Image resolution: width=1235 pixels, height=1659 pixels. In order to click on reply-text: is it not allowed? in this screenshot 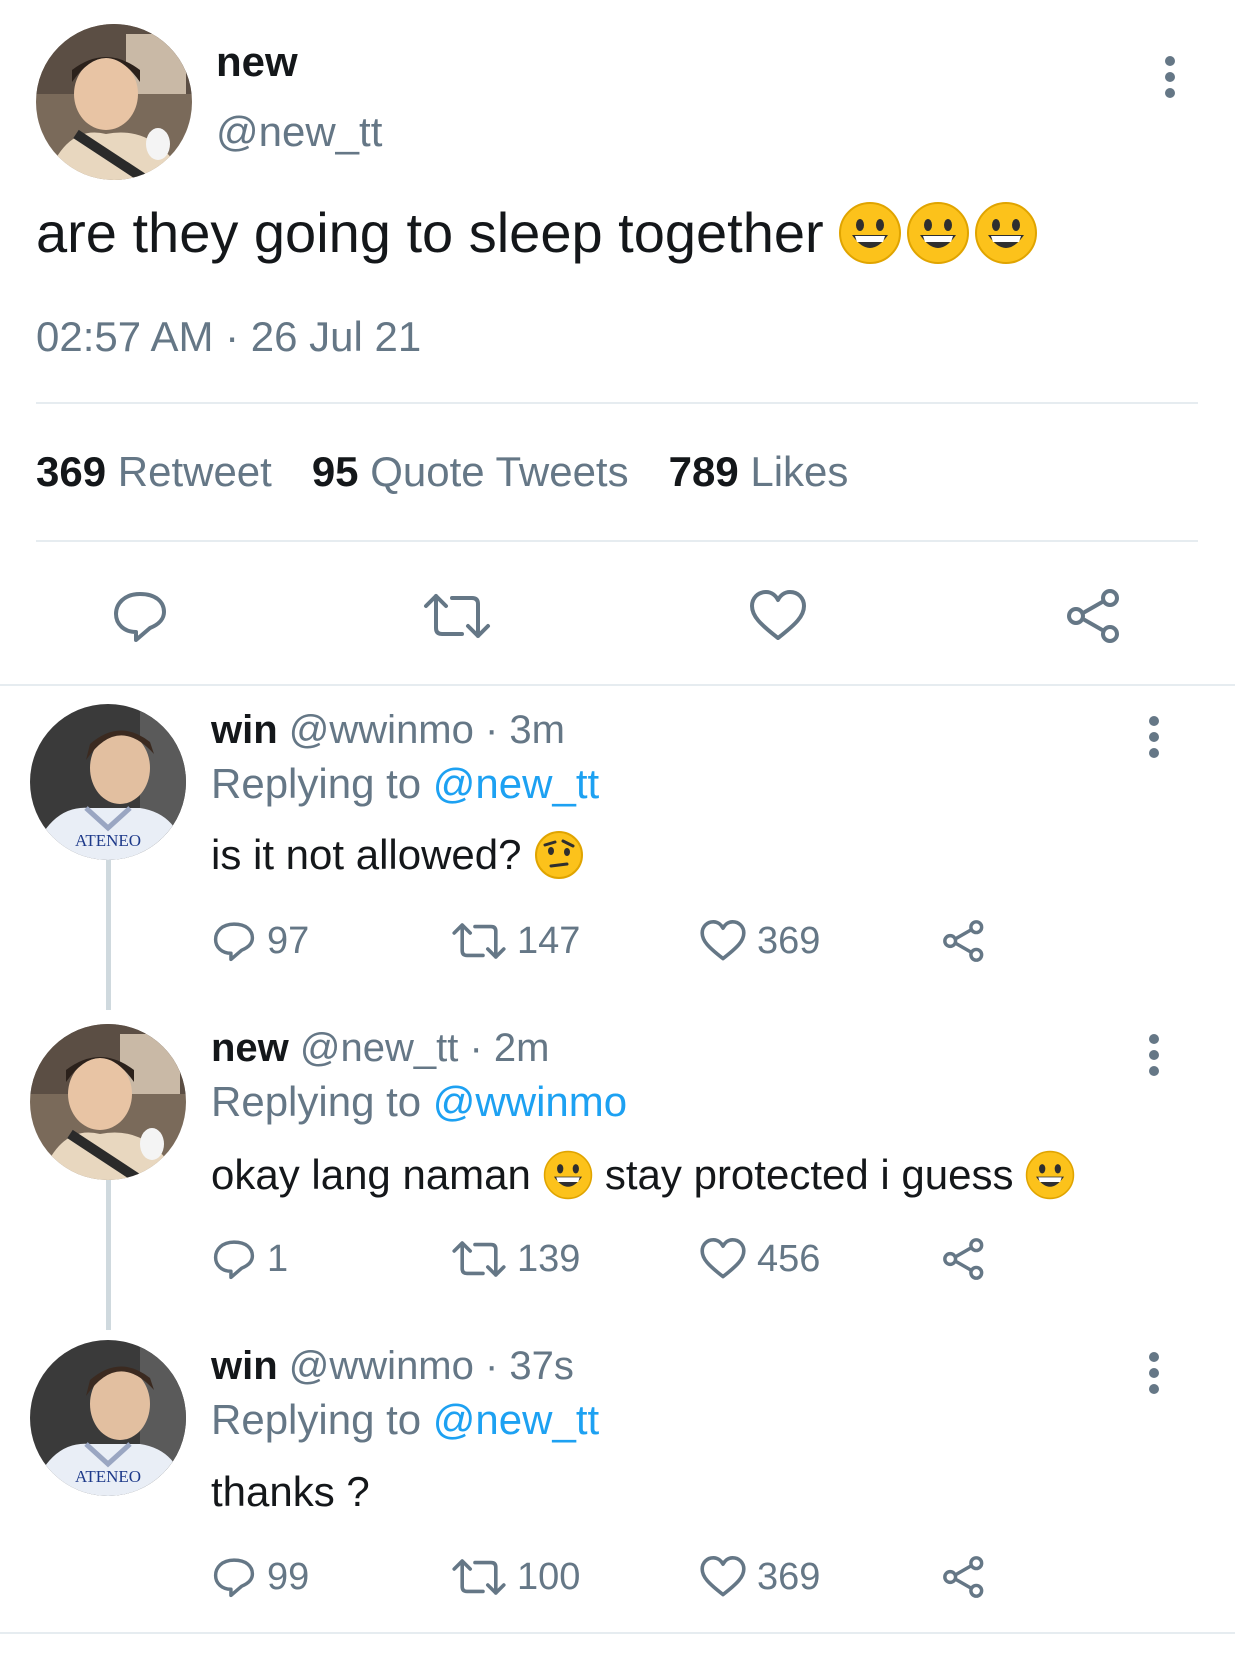, I will do `click(397, 855)`.